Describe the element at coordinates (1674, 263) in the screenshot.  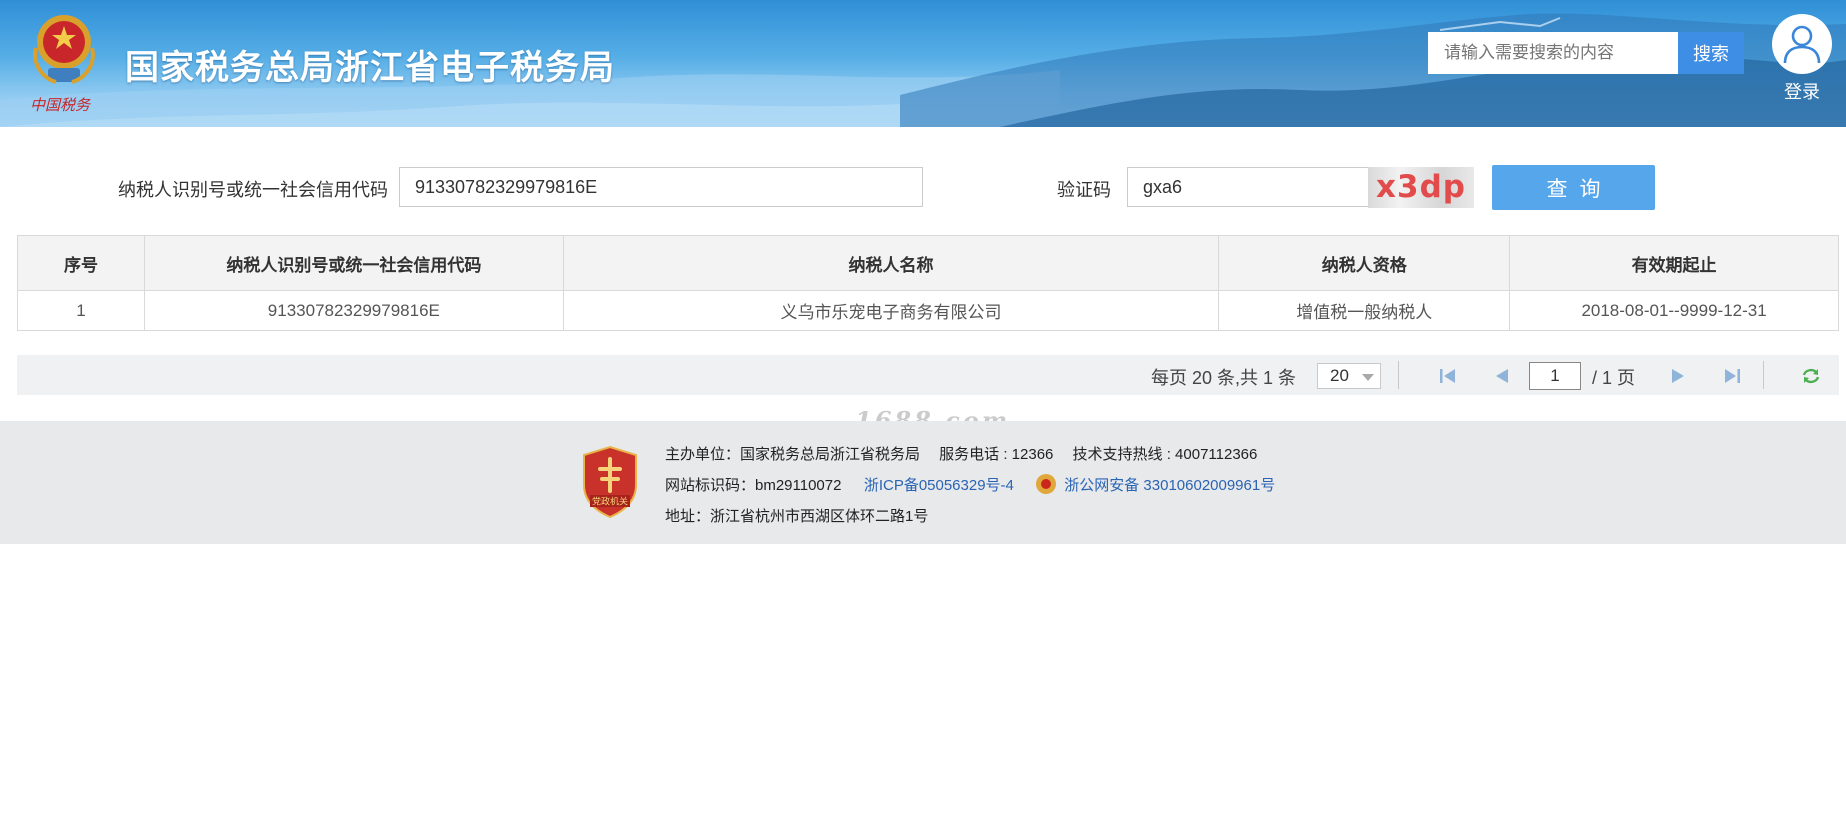
I see `column-header-validity: 有效期起止` at that location.